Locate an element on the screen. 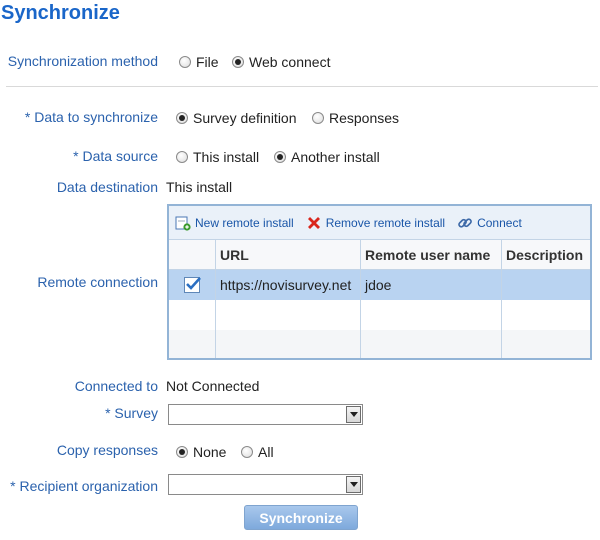  copy-all-radio: All is located at coordinates (257, 452).